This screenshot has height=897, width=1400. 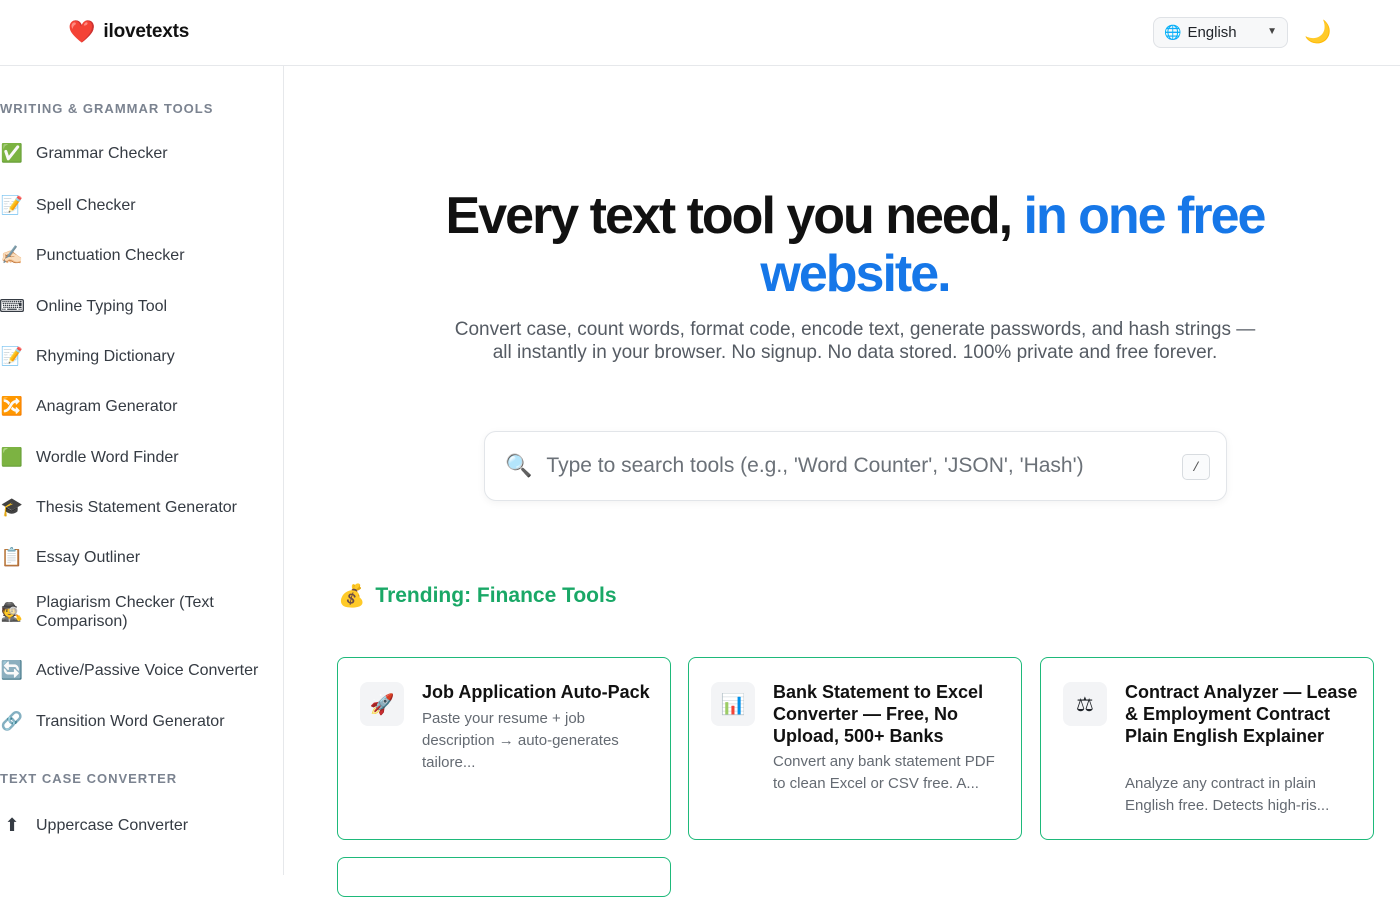 What do you see at coordinates (496, 595) in the screenshot?
I see `trending-label: Trending: Finance Tools` at bounding box center [496, 595].